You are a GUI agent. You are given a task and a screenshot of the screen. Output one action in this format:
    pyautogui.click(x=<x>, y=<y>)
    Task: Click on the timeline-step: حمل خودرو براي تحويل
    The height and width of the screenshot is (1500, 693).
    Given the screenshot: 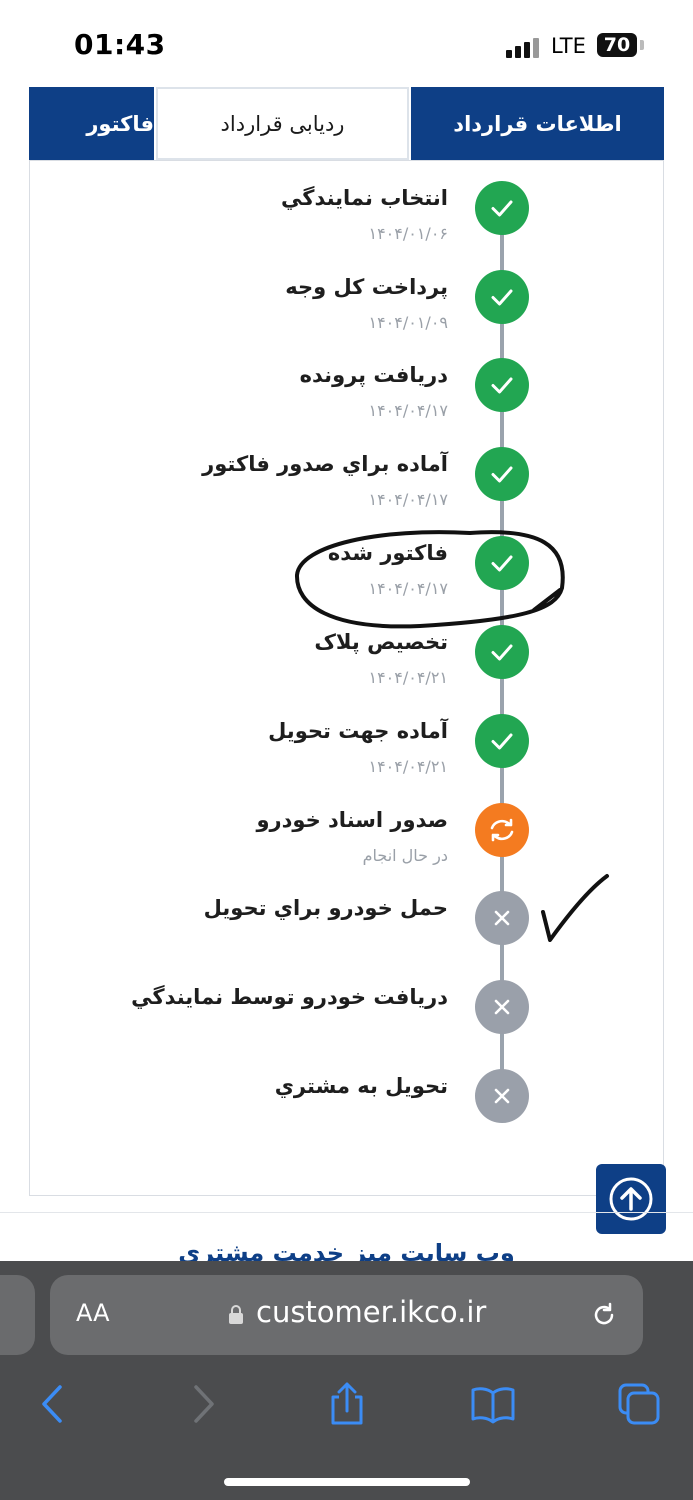 What is the action you would take?
    pyautogui.click(x=330, y=931)
    